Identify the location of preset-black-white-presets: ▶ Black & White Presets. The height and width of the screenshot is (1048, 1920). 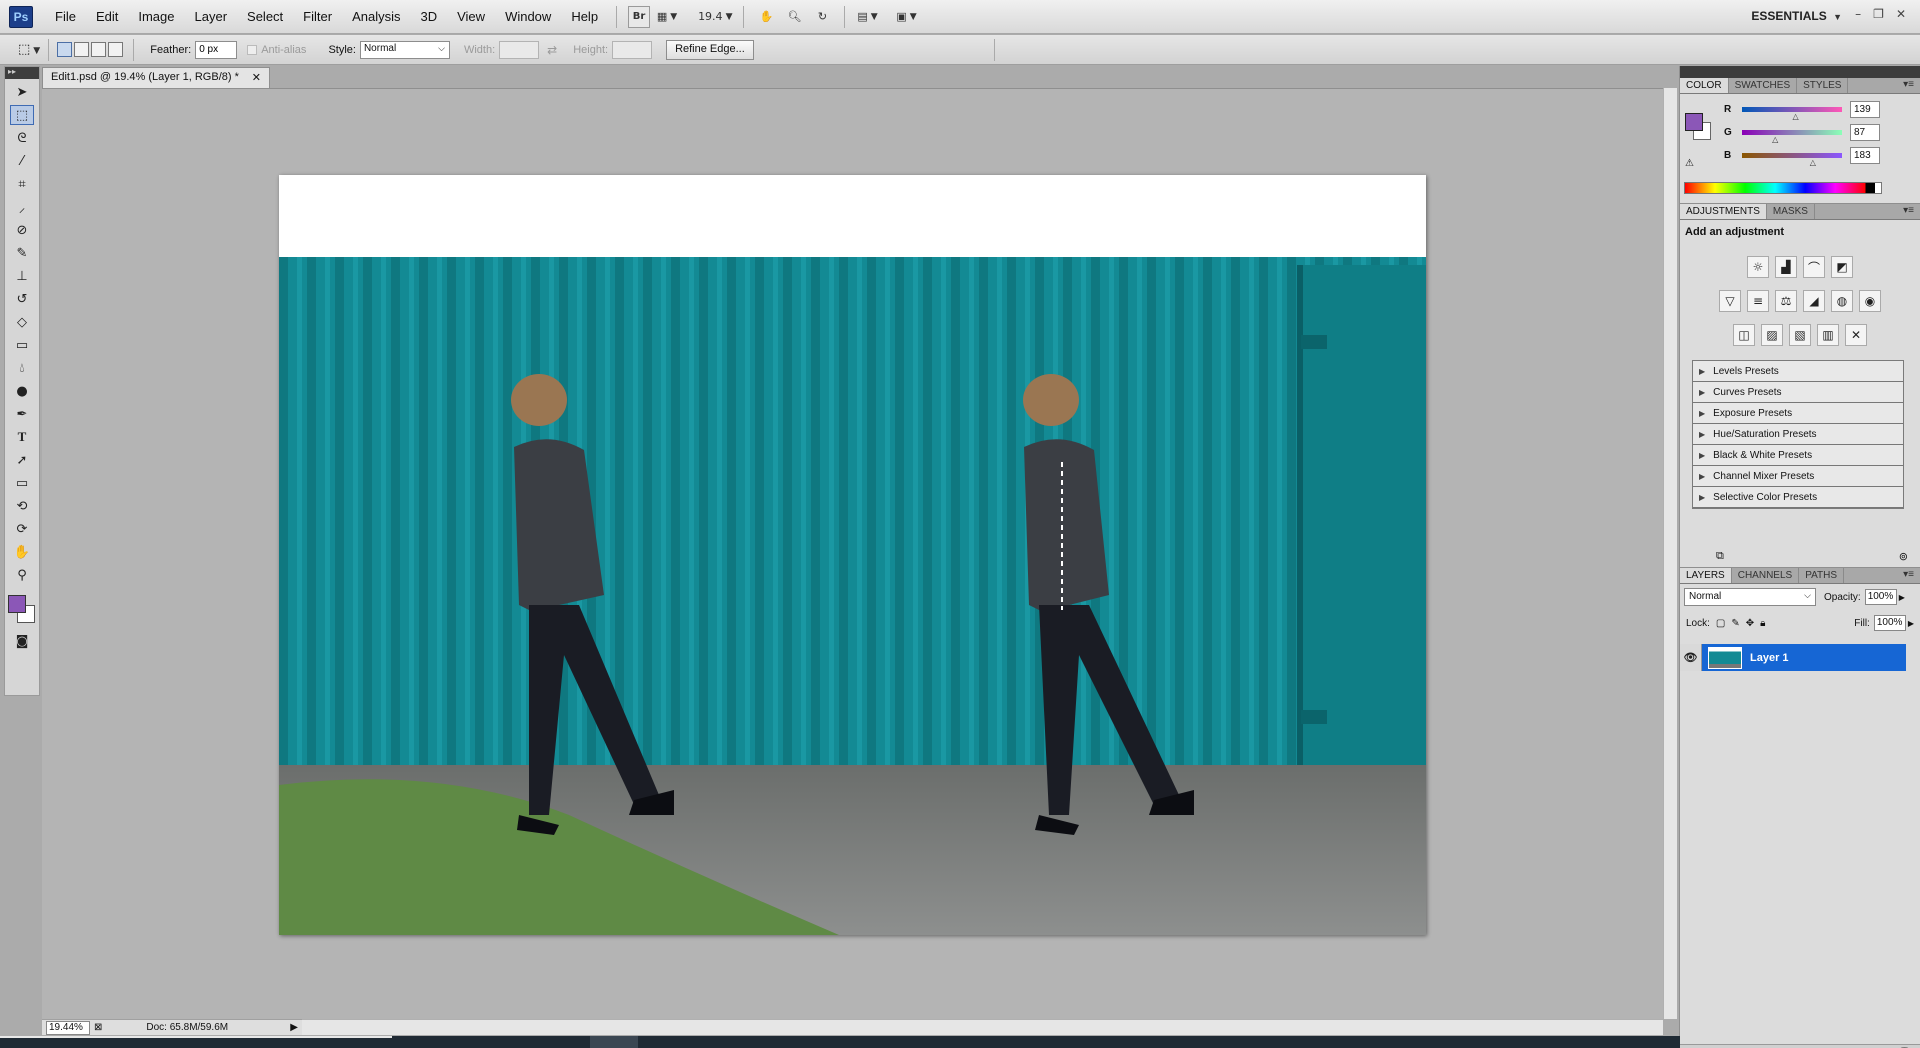
(1798, 455).